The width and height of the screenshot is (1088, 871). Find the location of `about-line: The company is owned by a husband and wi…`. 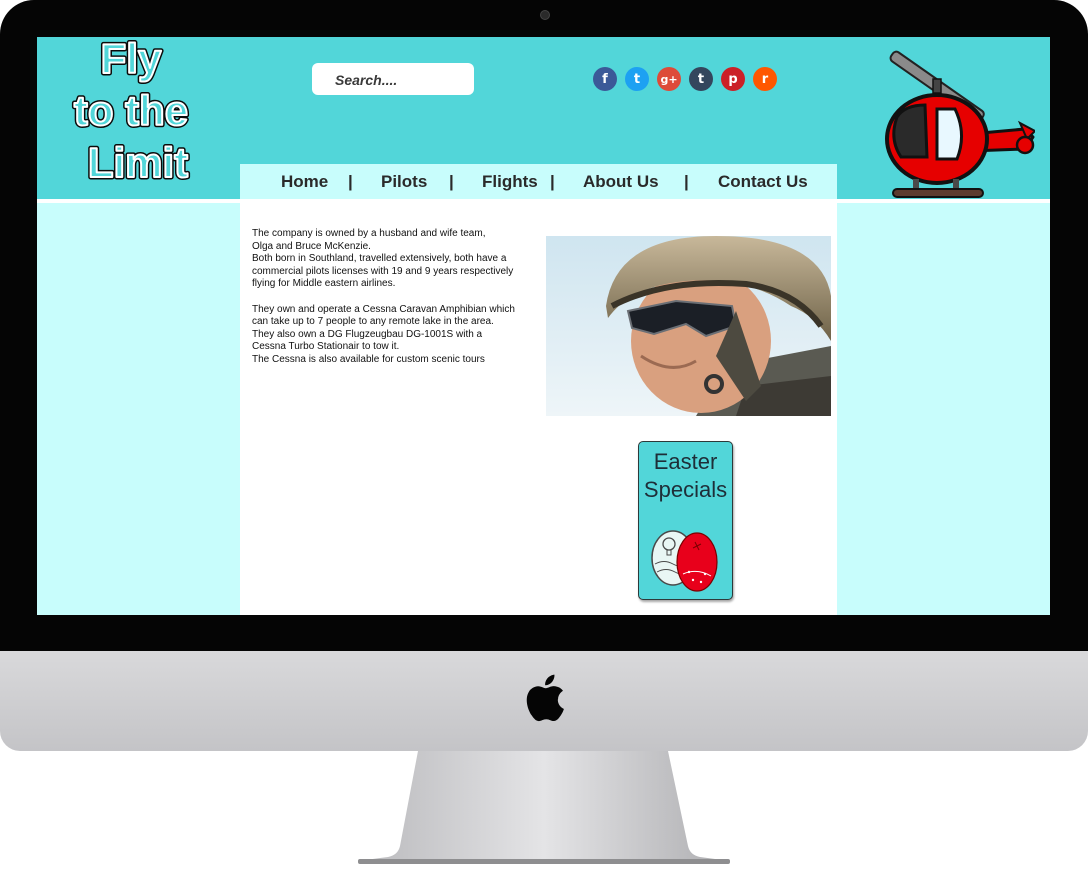

about-line: The company is owned by a husband and wi… is located at coordinates (369, 233).